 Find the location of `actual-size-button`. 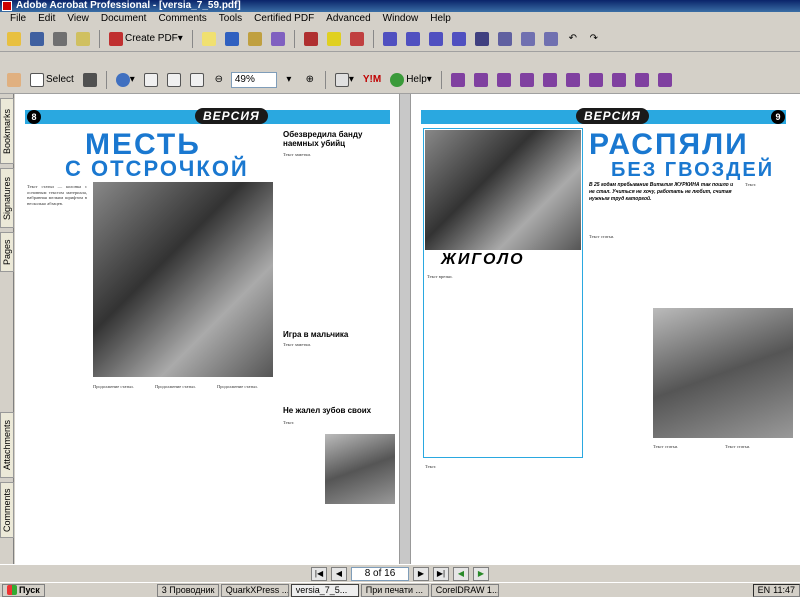

actual-size-button is located at coordinates (151, 80).